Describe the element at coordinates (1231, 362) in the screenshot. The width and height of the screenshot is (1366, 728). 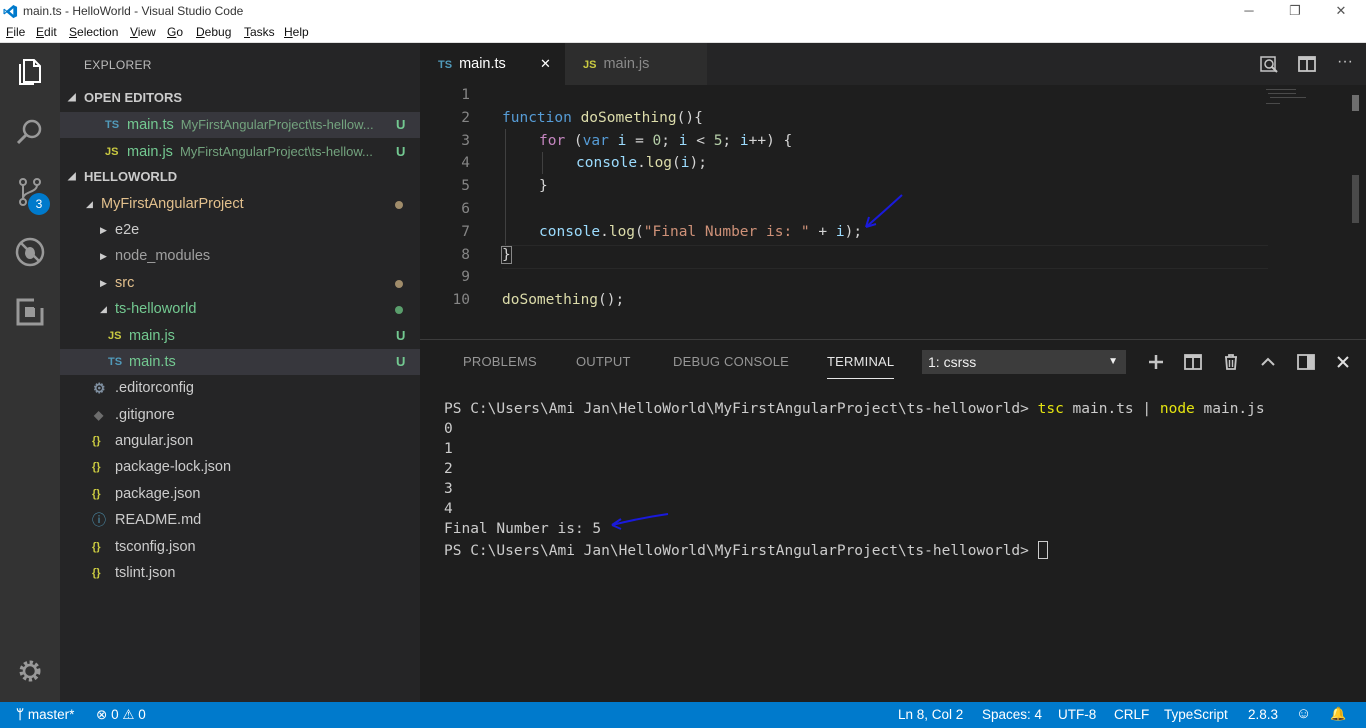
I see `trash-icon` at that location.